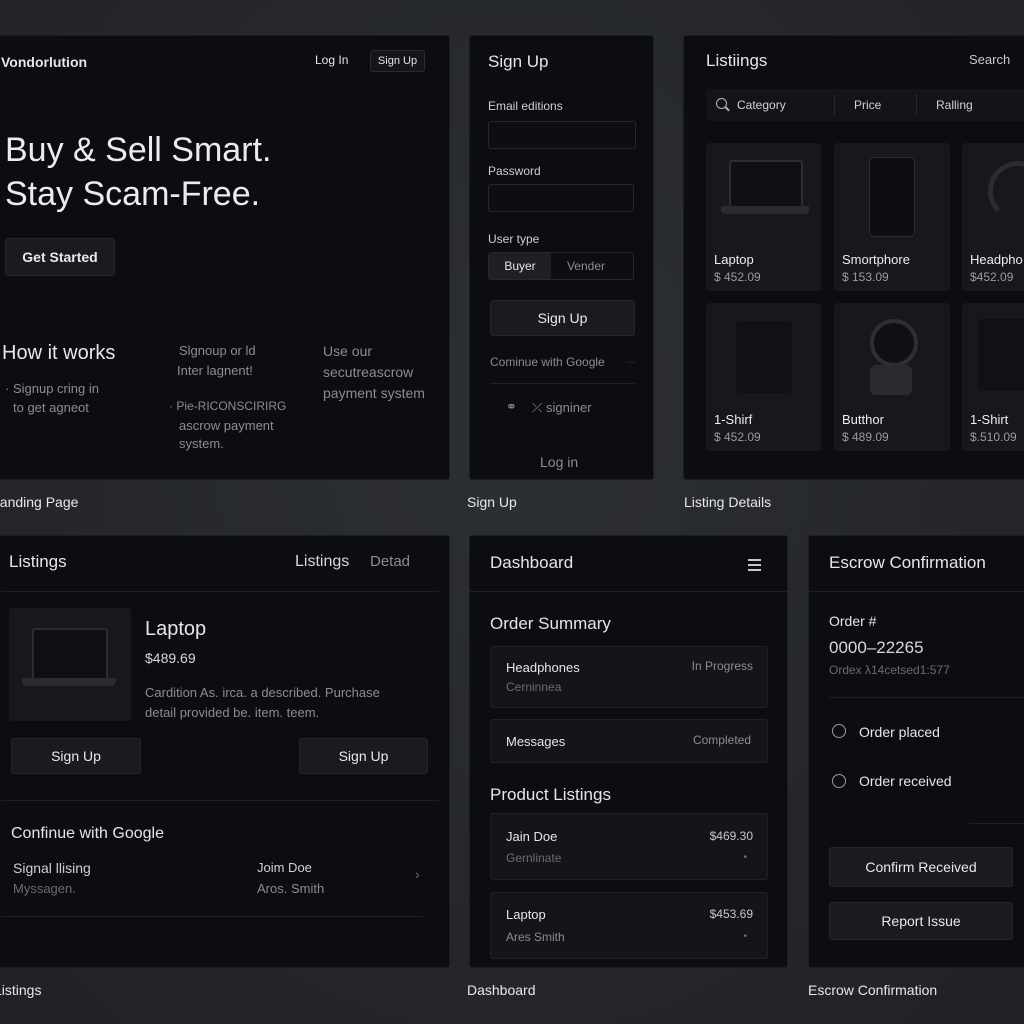 Image resolution: width=1024 pixels, height=1024 pixels. Describe the element at coordinates (629, 677) in the screenshot. I see `order-row-headphones: Headphones Cerninnea In Progress` at that location.